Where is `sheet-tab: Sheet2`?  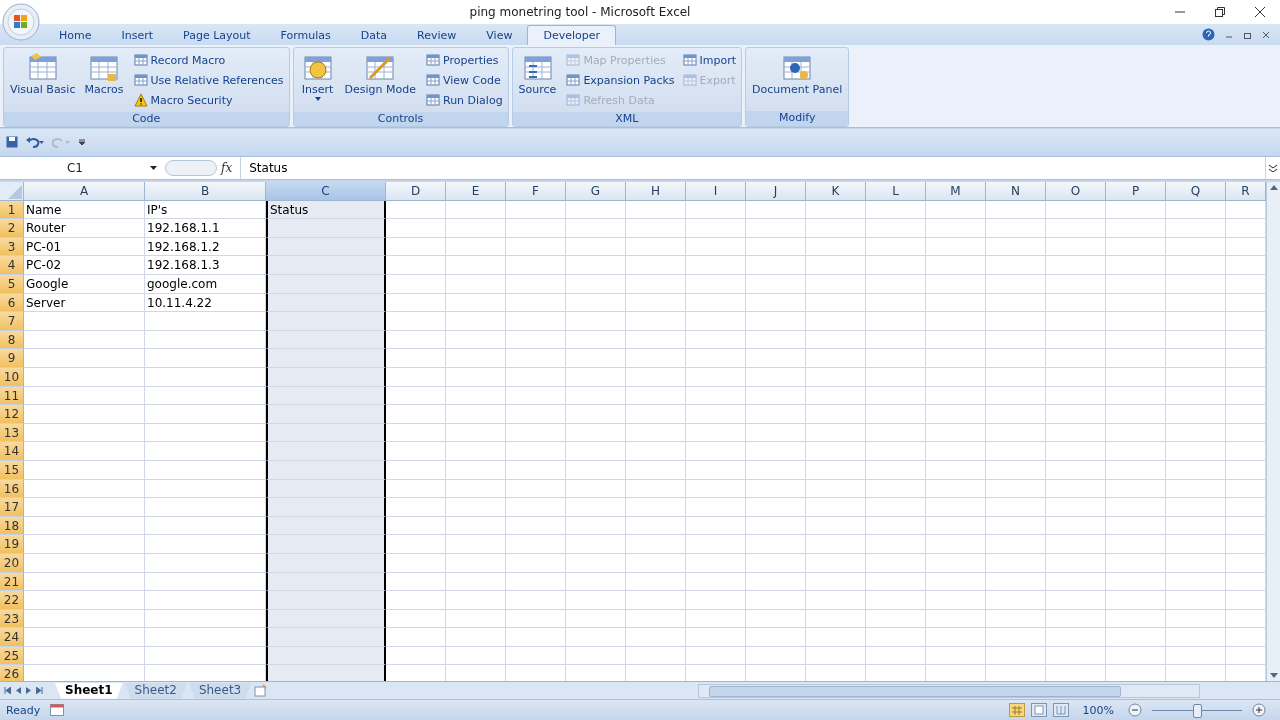
sheet-tab: Sheet2 is located at coordinates (155, 690).